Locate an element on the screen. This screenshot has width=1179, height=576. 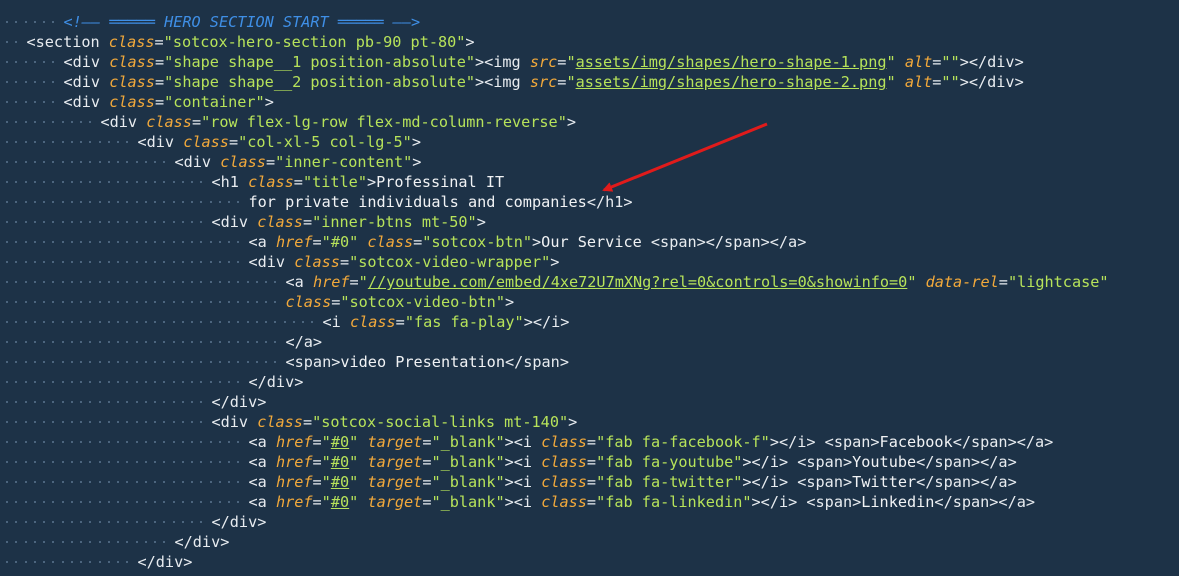
code-line: class="sotcox-video-btn"> is located at coordinates (589, 302).